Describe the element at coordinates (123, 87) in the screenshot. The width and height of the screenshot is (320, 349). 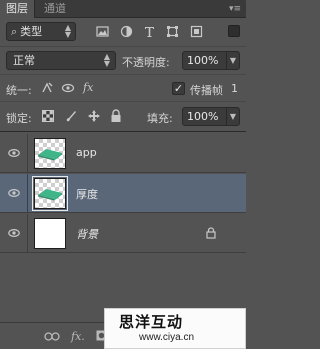
I see `unify-row: 统一: fx ✓ 传播帧 1` at that location.